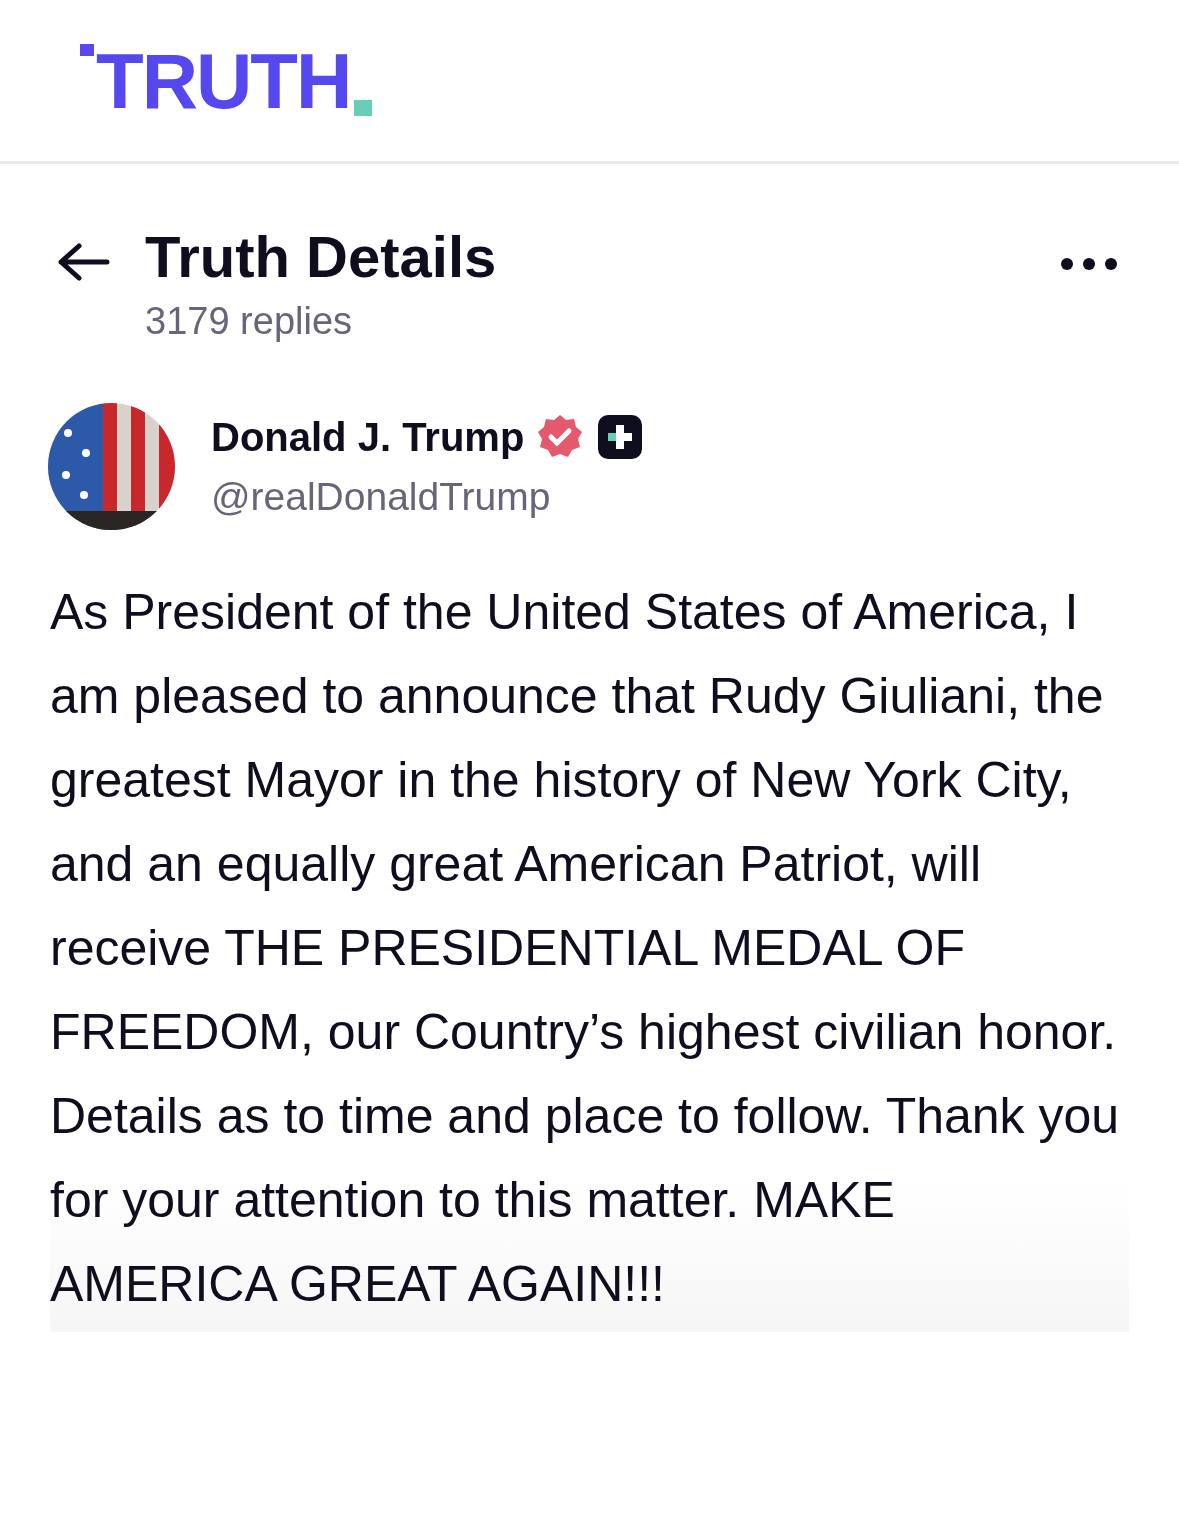 Image resolution: width=1179 pixels, height=1525 pixels. What do you see at coordinates (83, 262) in the screenshot?
I see `back-icon` at bounding box center [83, 262].